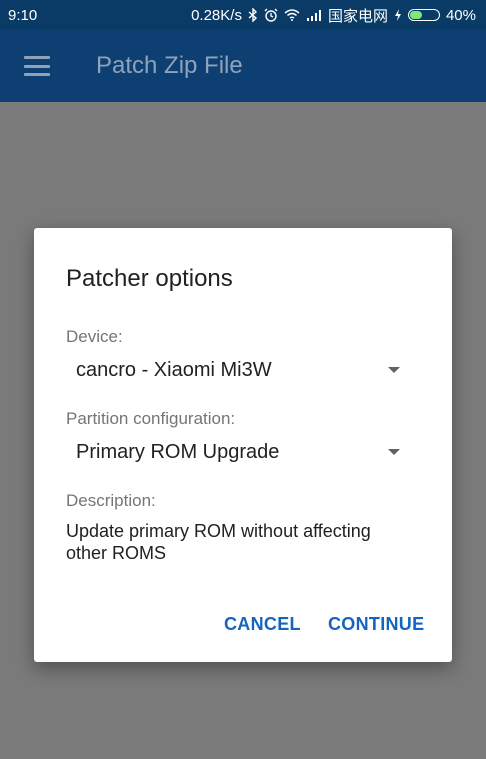 The width and height of the screenshot is (486, 759). I want to click on device-select: cancro - Xiaomi Mi3W, so click(233, 370).